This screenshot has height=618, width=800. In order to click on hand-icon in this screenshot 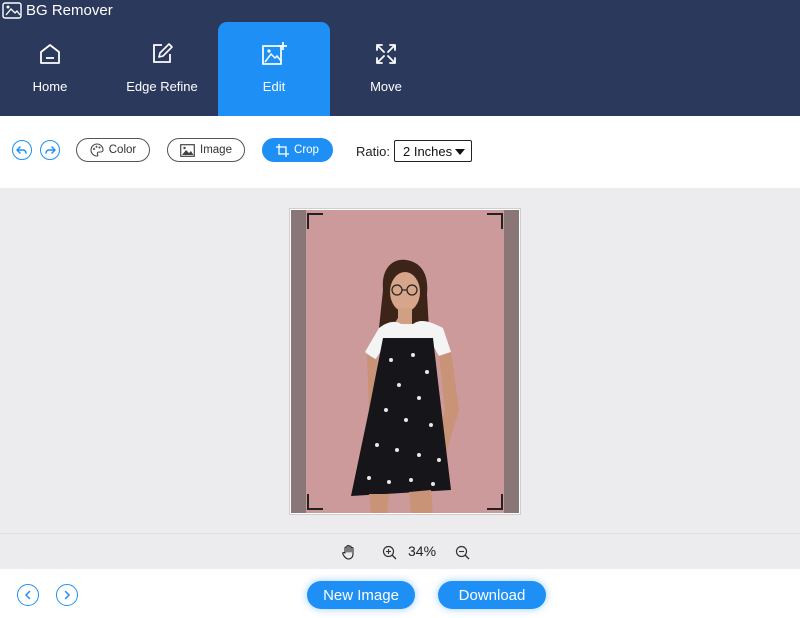, I will do `click(348, 552)`.